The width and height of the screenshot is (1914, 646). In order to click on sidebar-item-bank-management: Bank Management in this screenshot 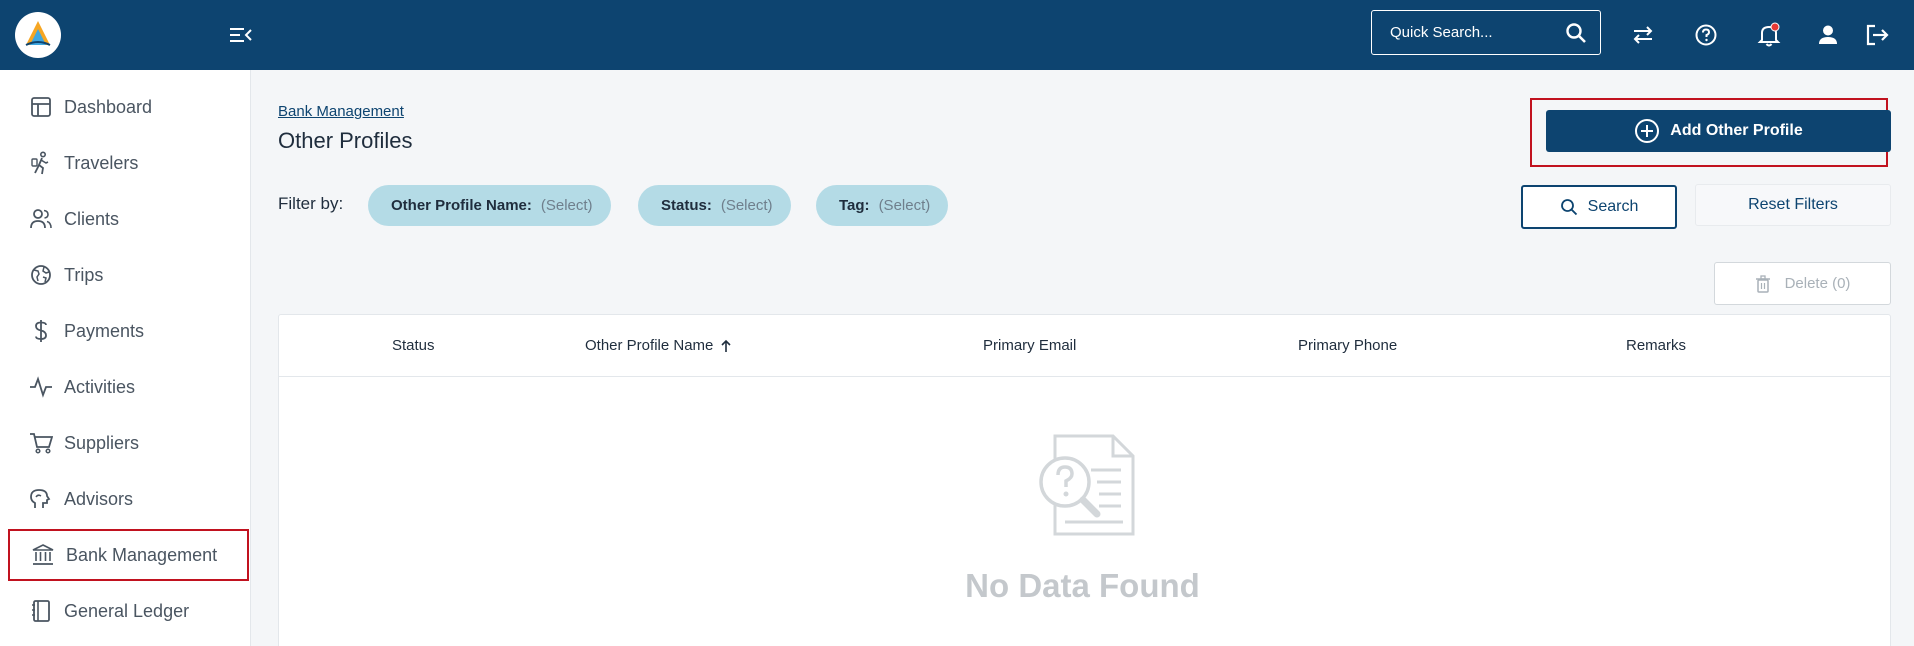, I will do `click(128, 555)`.